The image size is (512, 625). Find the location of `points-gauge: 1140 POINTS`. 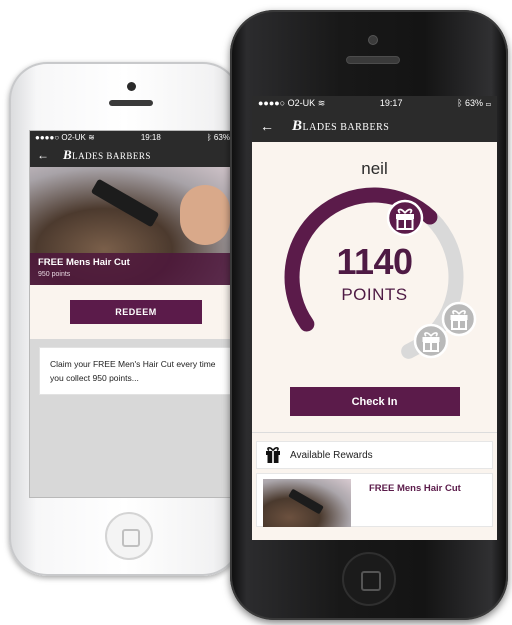

points-gauge: 1140 POINTS is located at coordinates (374, 274).